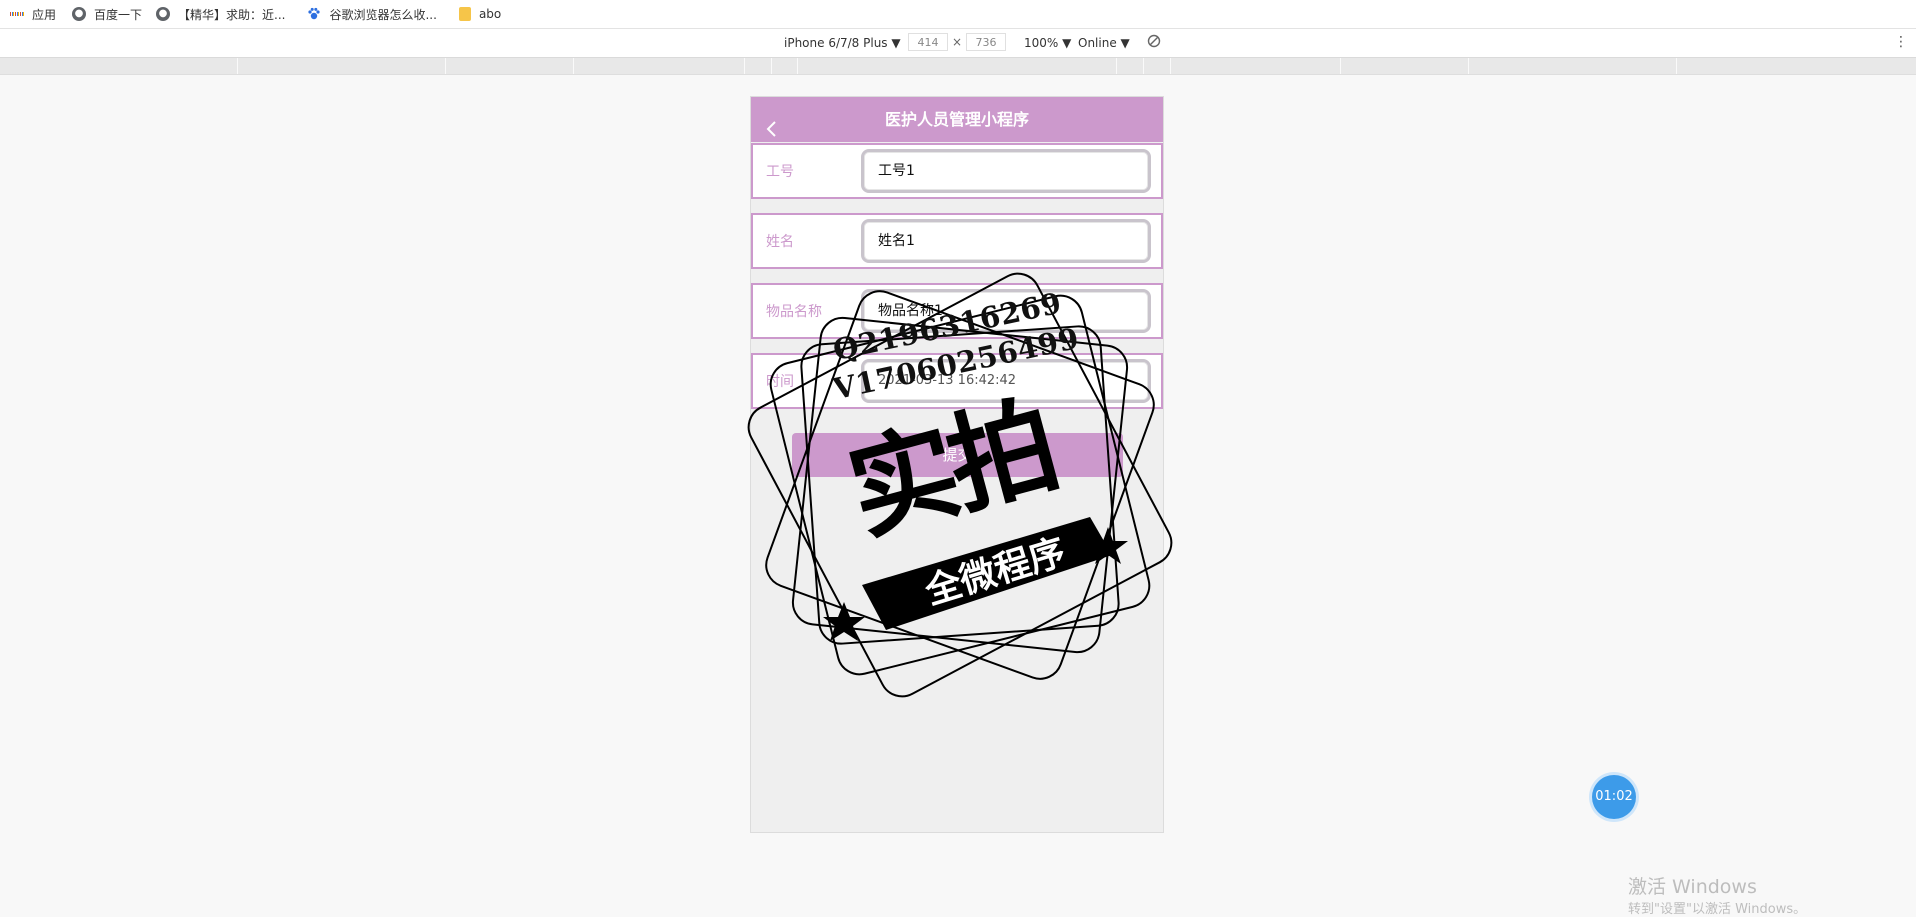  Describe the element at coordinates (842, 43) in the screenshot. I see `device-select: iPhone 6/7/8 Plus ▼` at that location.